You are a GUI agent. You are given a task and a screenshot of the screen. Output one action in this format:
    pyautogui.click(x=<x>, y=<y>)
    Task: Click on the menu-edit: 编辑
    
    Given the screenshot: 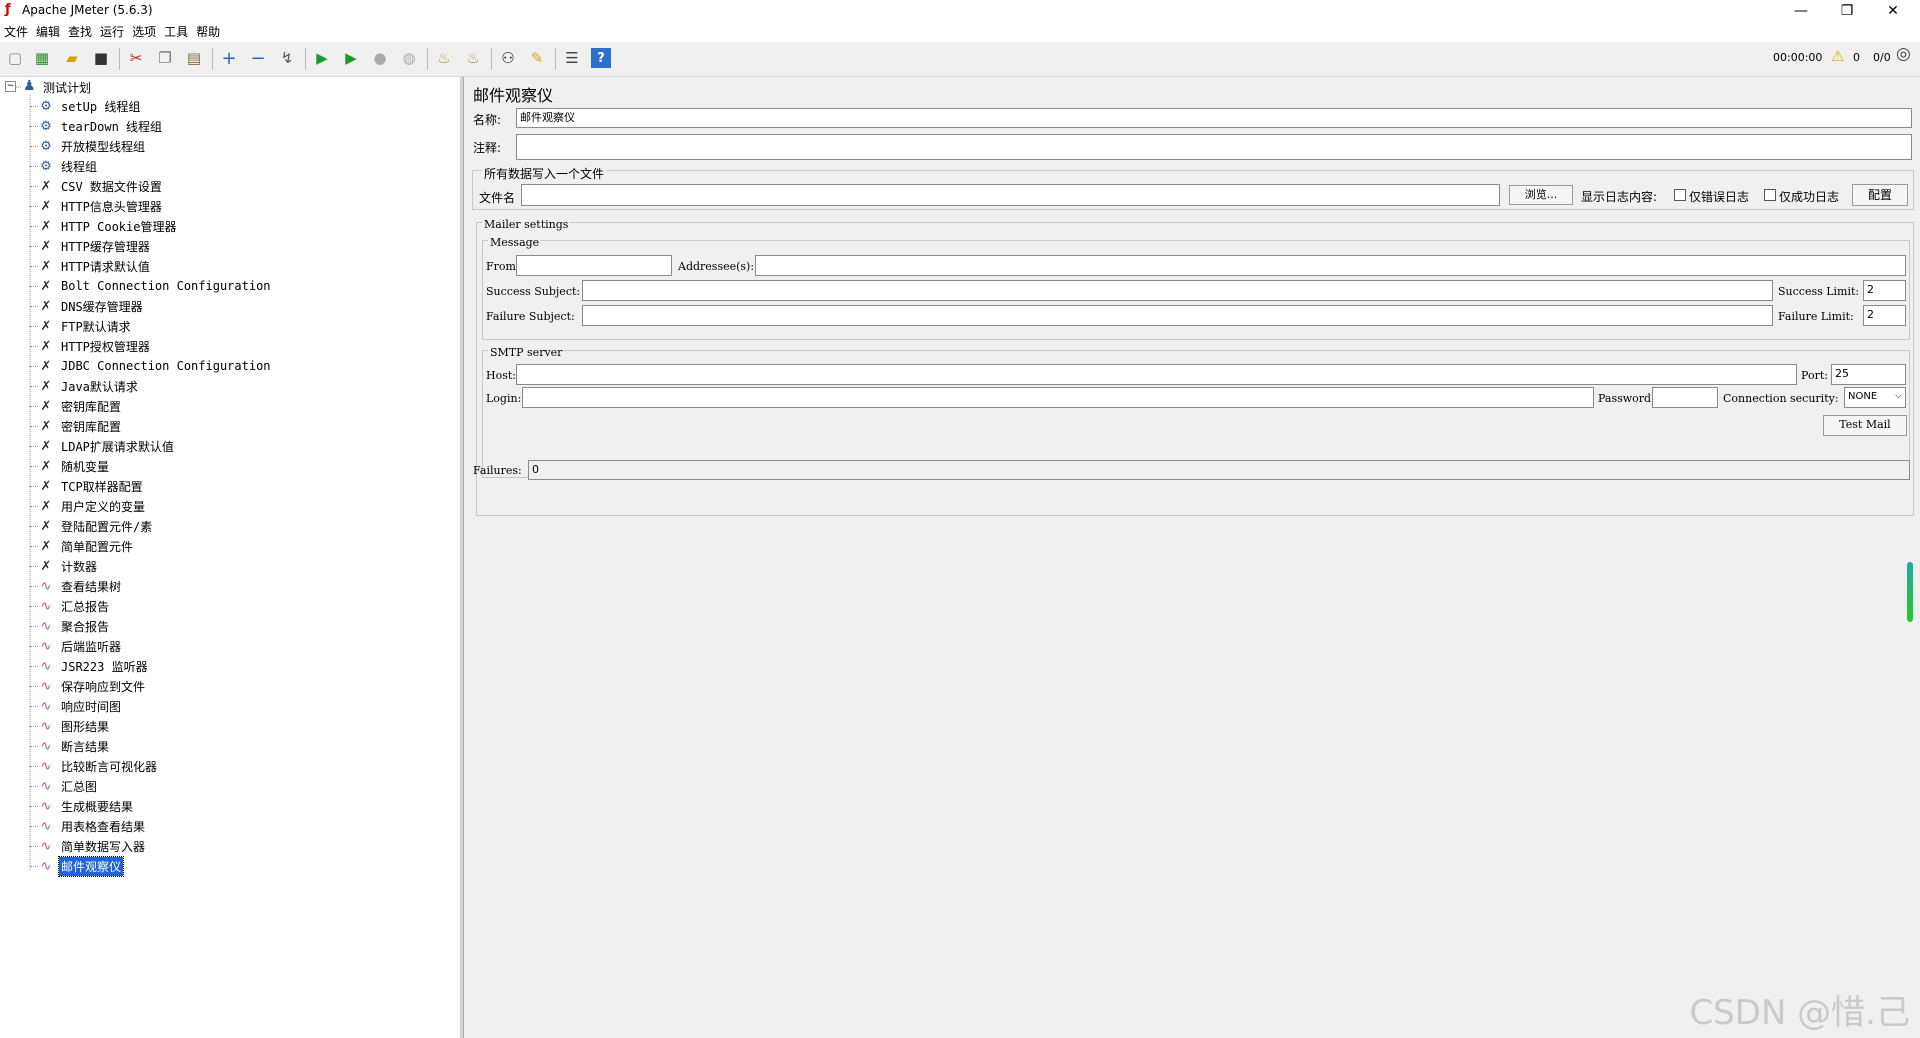 What is the action you would take?
    pyautogui.click(x=48, y=32)
    